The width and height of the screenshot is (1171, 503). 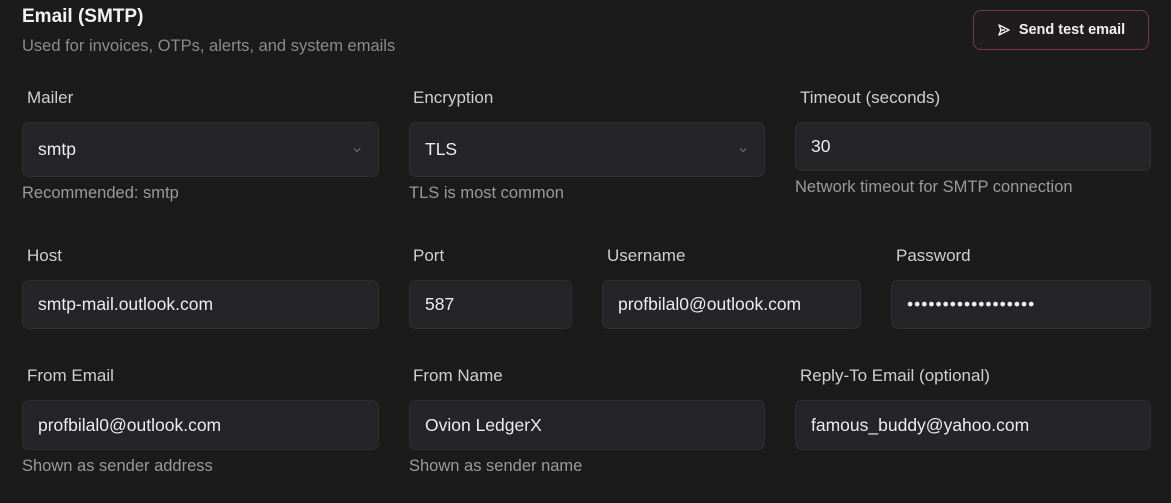 What do you see at coordinates (83, 16) in the screenshot?
I see `section-title: Email (SMTP)` at bounding box center [83, 16].